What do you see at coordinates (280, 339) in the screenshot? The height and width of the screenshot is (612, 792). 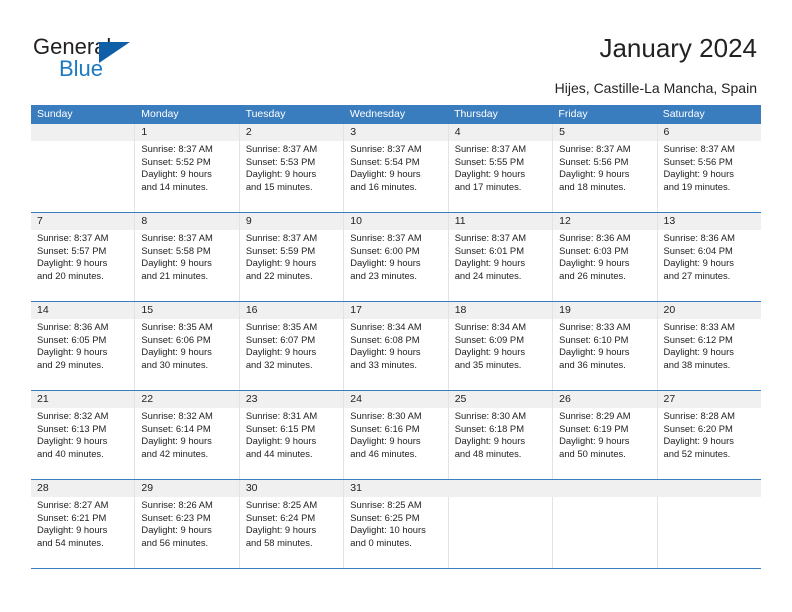 I see `day-detail-line: Sunset: 6:07 PM` at bounding box center [280, 339].